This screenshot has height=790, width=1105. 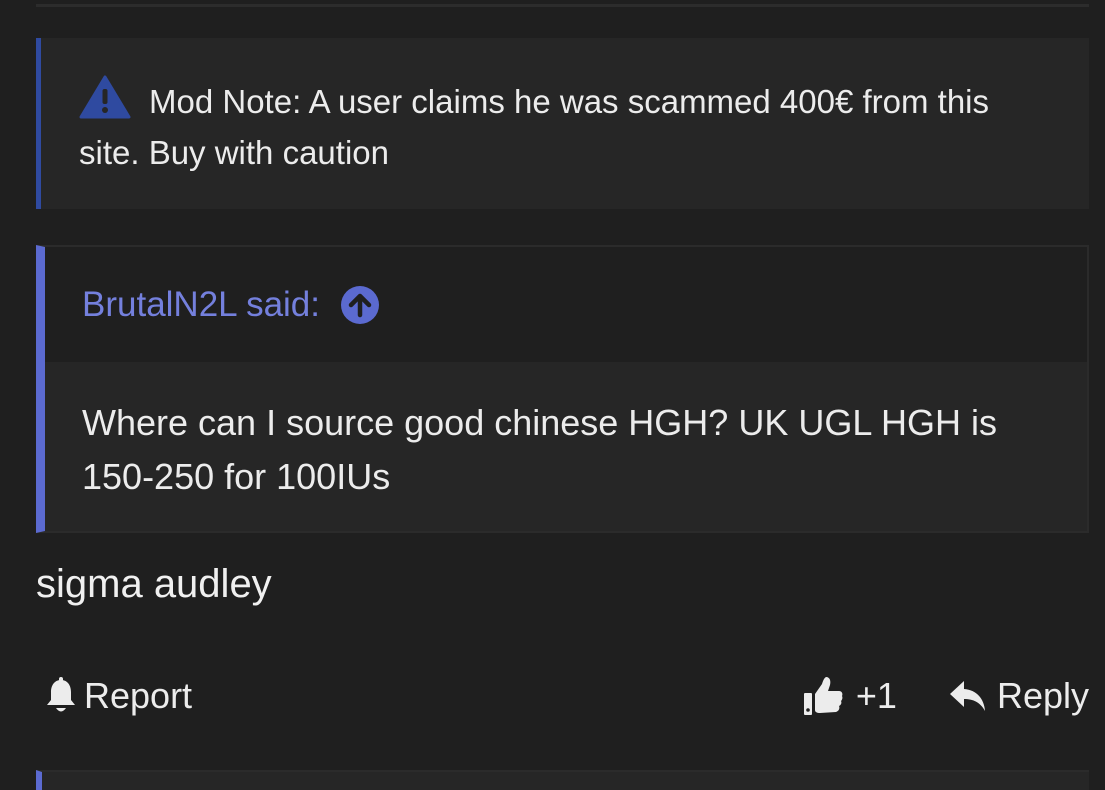 What do you see at coordinates (360, 305) in the screenshot?
I see `arrow-up-circle-icon` at bounding box center [360, 305].